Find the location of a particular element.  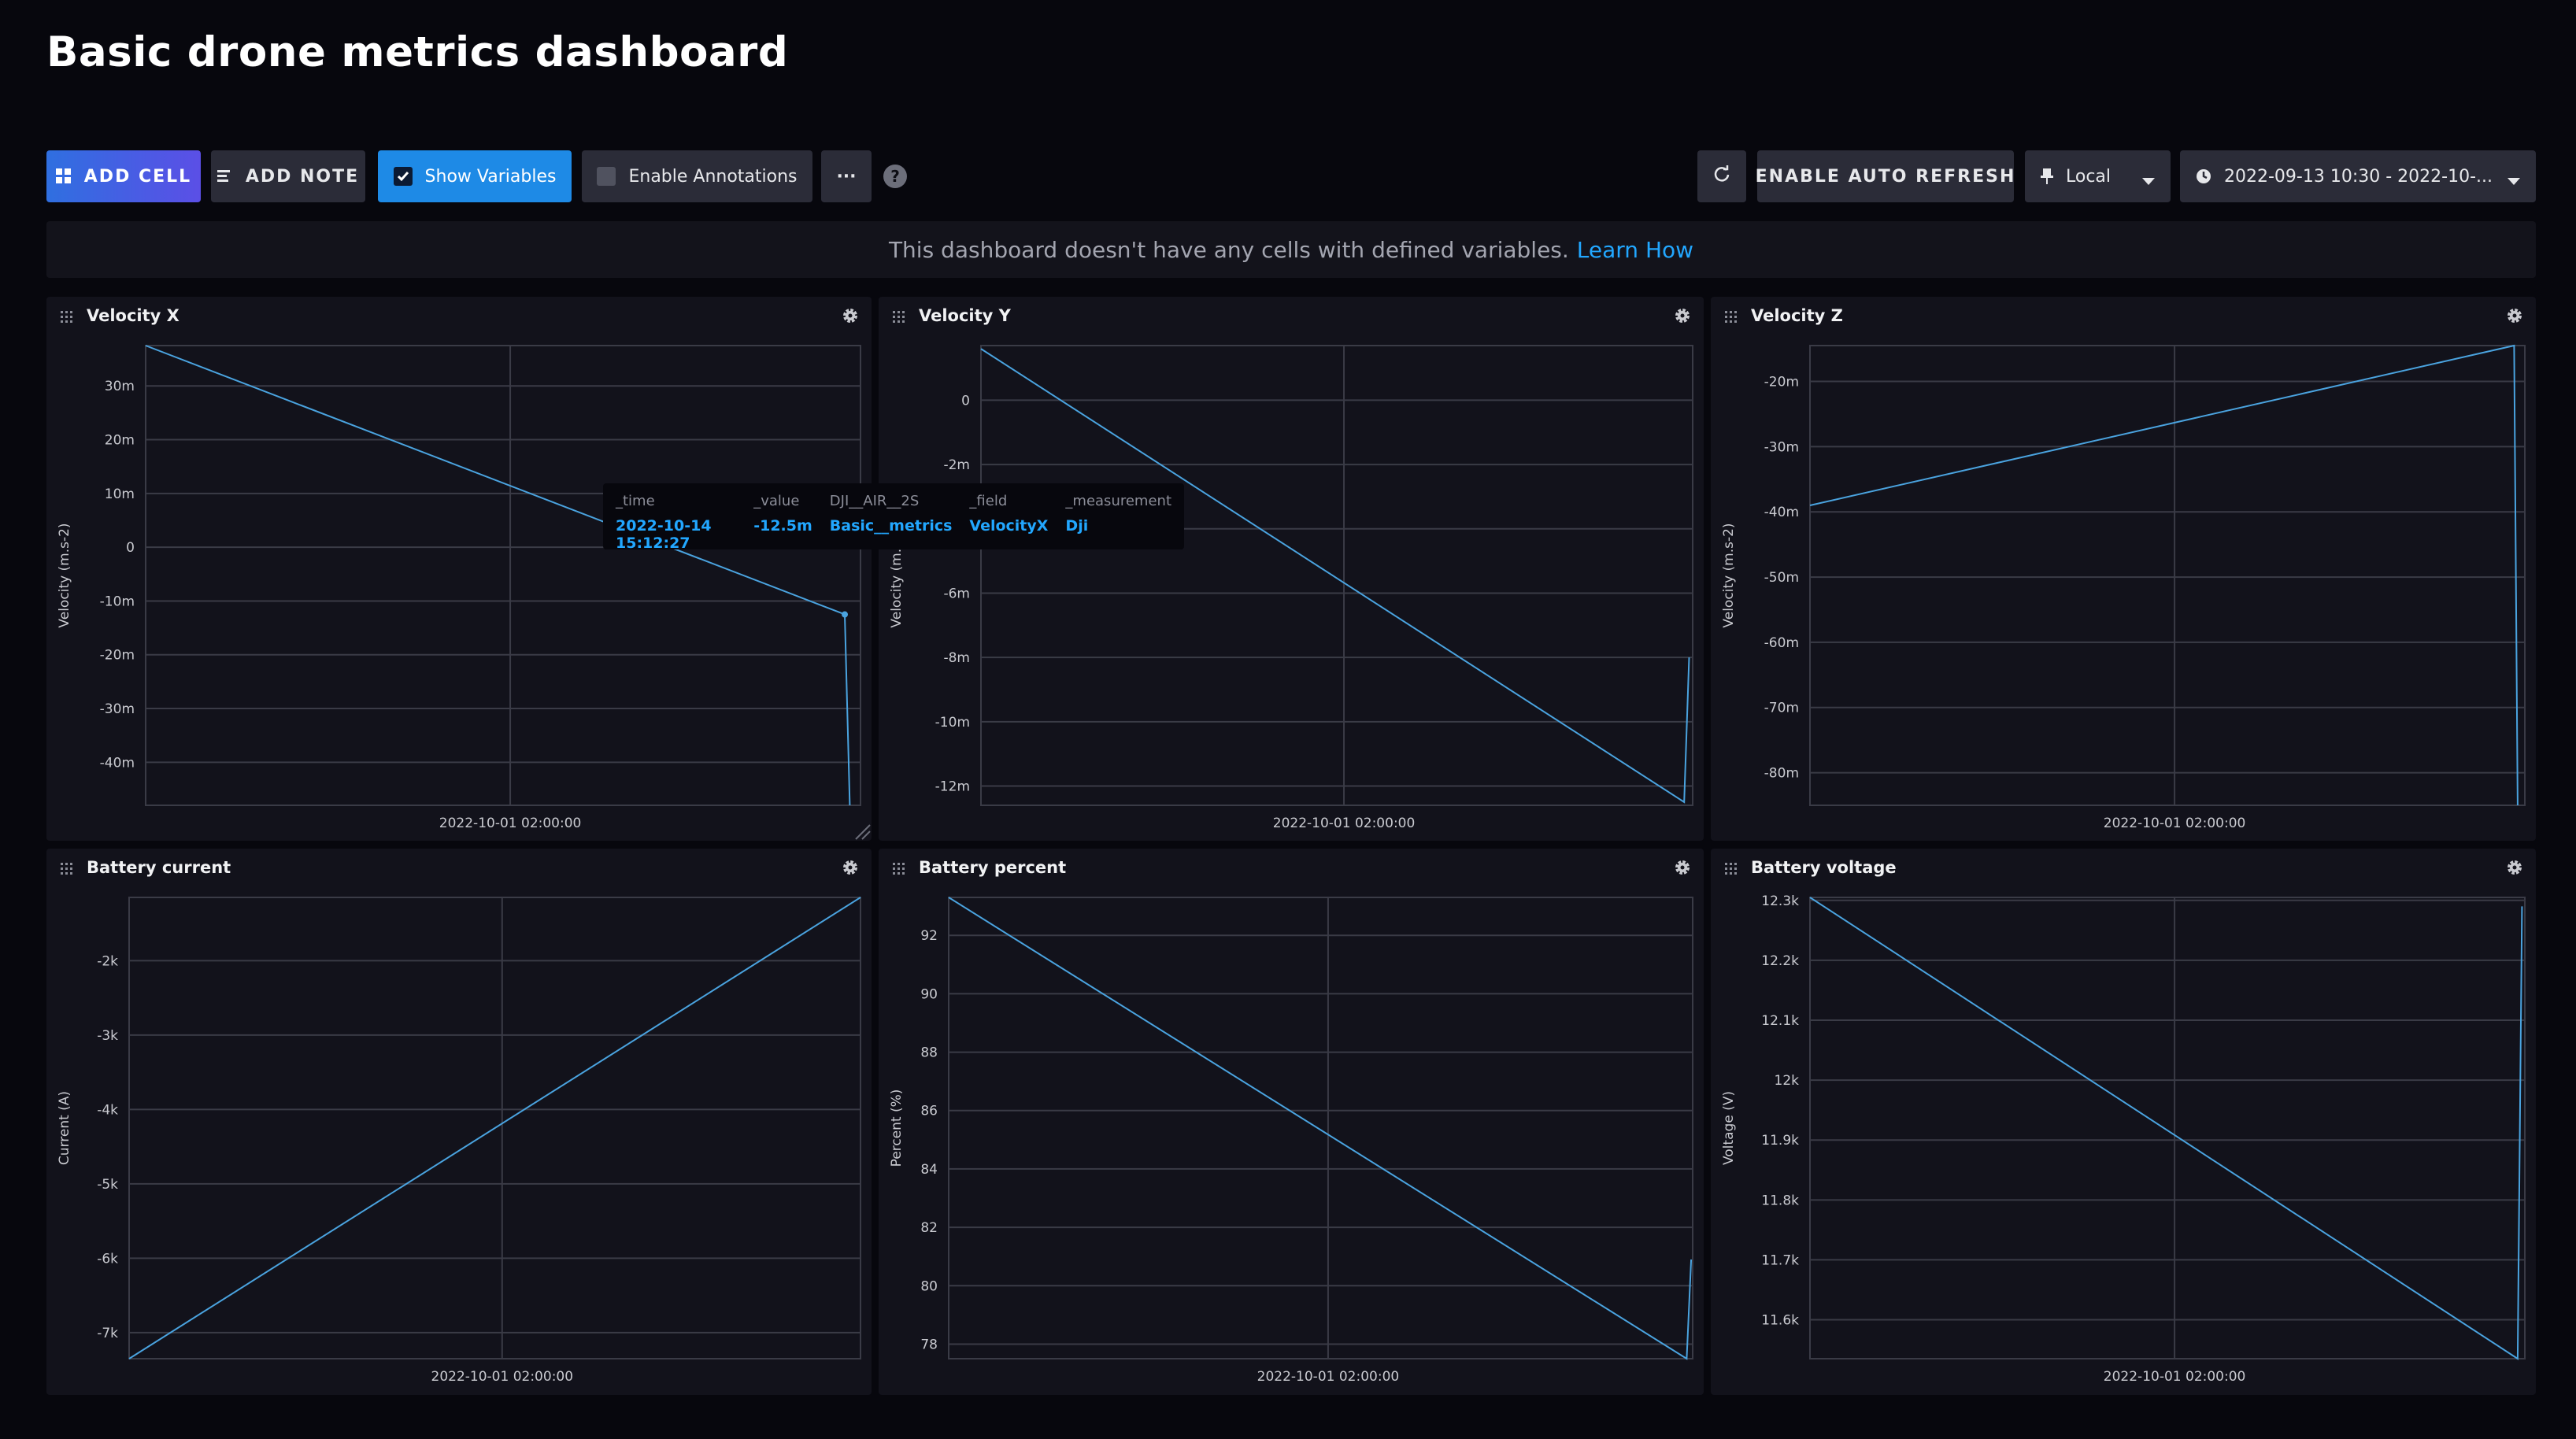

timezone-dropdown: Local is located at coordinates (2098, 176).